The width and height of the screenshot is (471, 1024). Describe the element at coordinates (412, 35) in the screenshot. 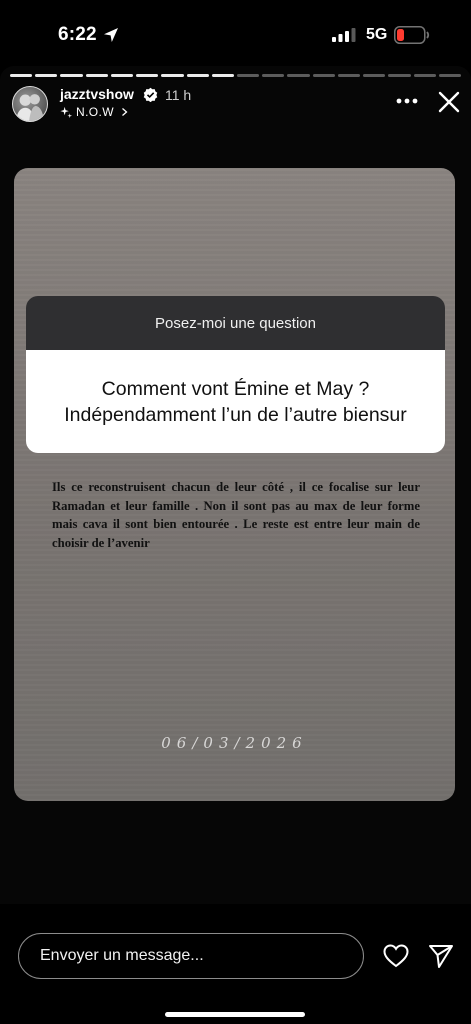

I see `battery-icon` at that location.